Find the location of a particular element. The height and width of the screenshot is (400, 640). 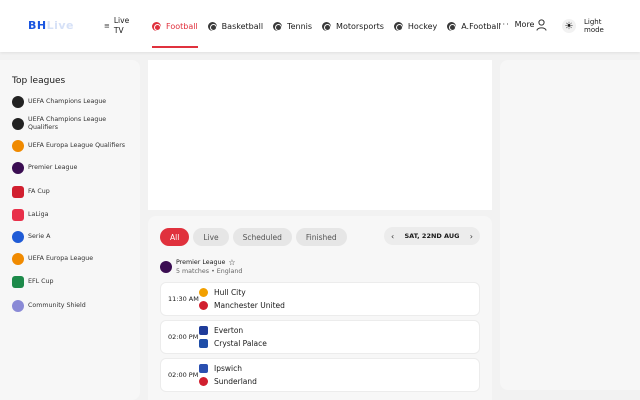

match-row: 11:30 AM Hull City Manchester United is located at coordinates (320, 299).